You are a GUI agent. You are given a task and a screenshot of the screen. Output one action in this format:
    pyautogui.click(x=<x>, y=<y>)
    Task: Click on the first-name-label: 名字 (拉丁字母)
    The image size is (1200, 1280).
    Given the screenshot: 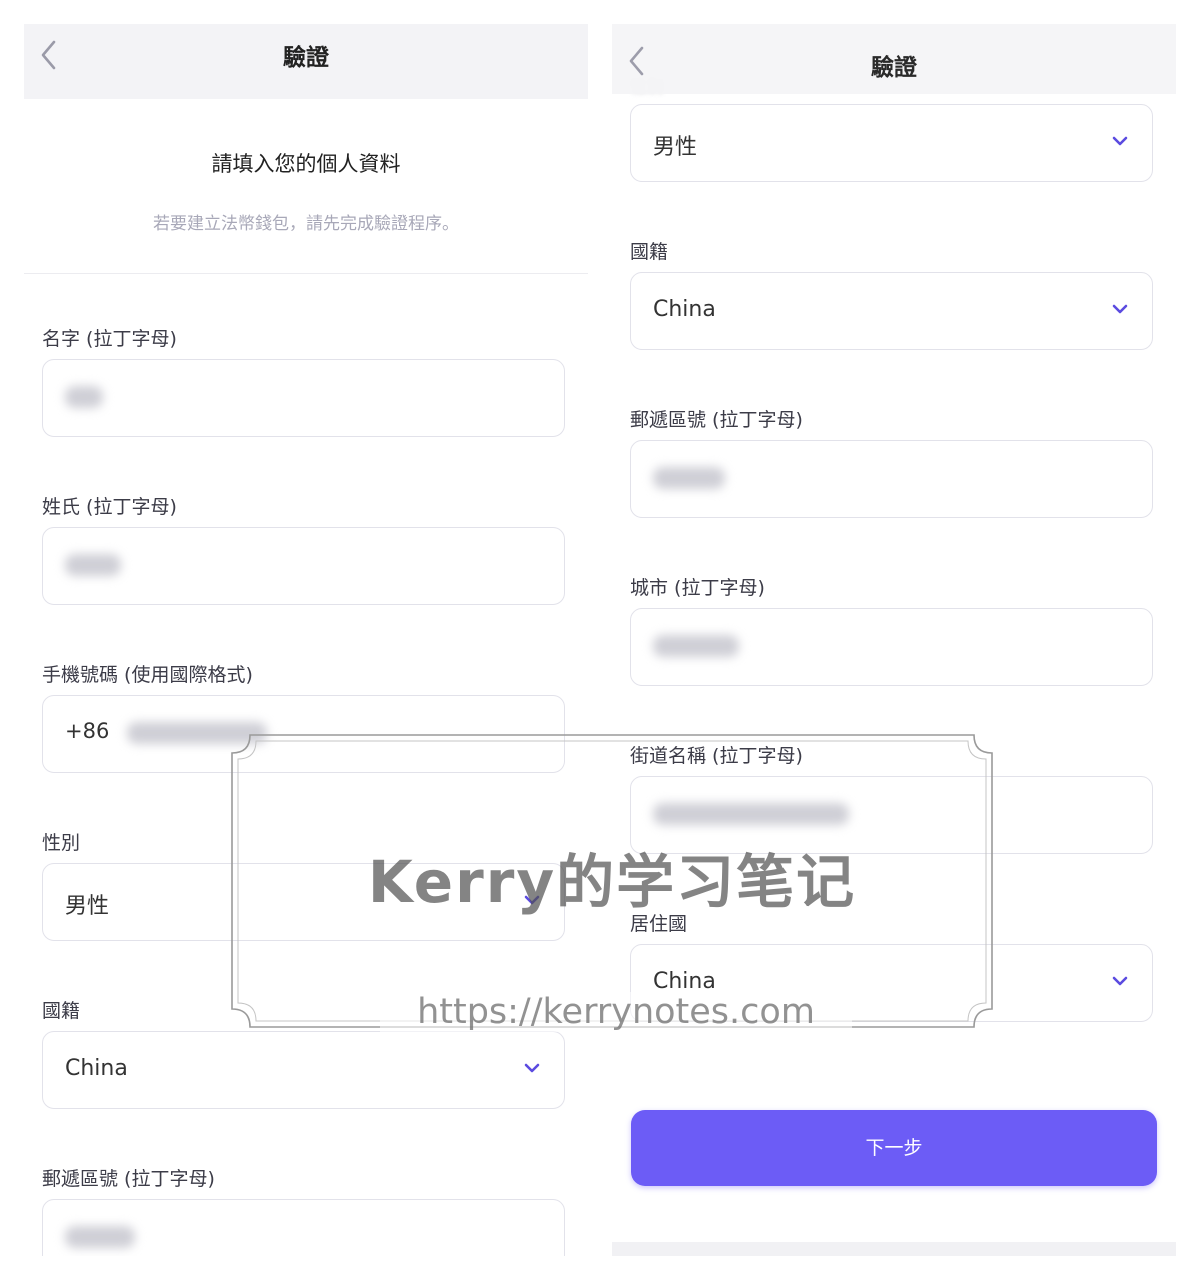 What is the action you would take?
    pyautogui.click(x=109, y=339)
    